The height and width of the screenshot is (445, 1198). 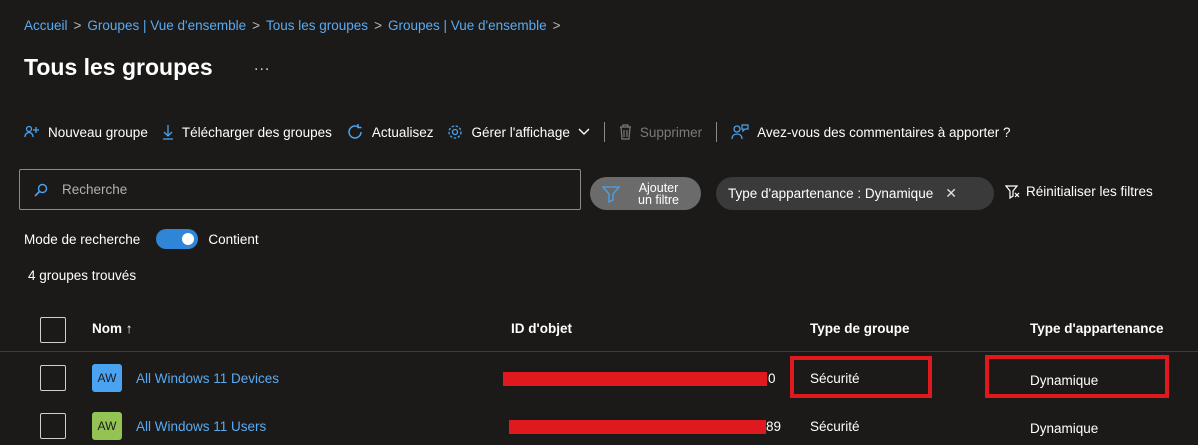 What do you see at coordinates (168, 132) in the screenshot?
I see `download-icon` at bounding box center [168, 132].